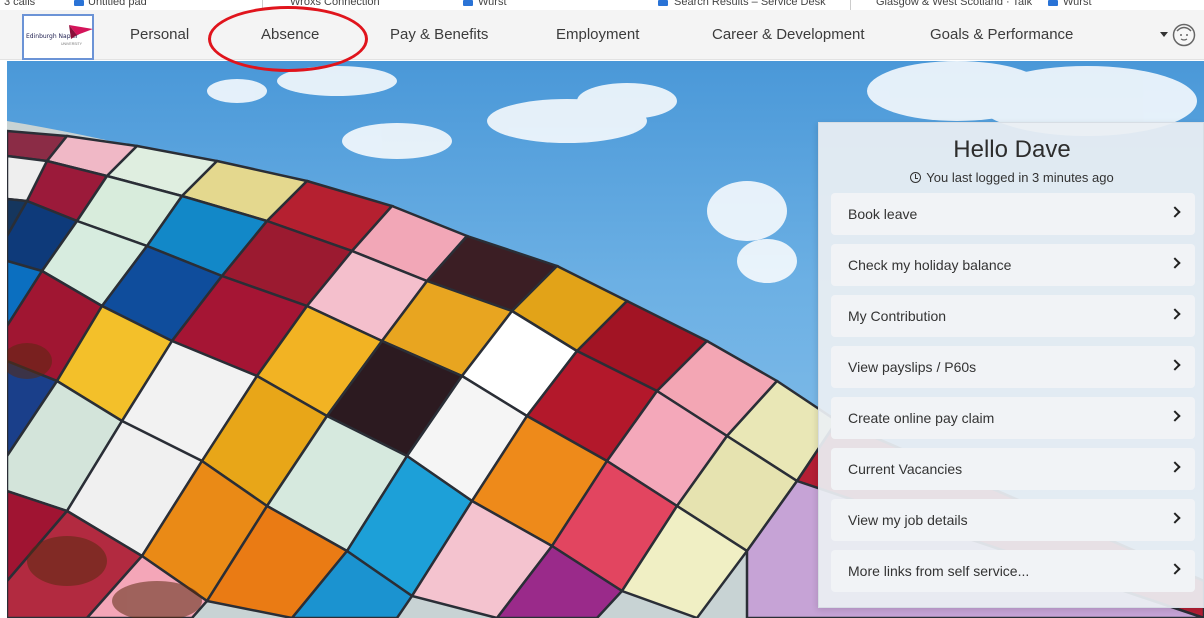  What do you see at coordinates (290, 35) in the screenshot?
I see `nav-item-absence: Absence` at bounding box center [290, 35].